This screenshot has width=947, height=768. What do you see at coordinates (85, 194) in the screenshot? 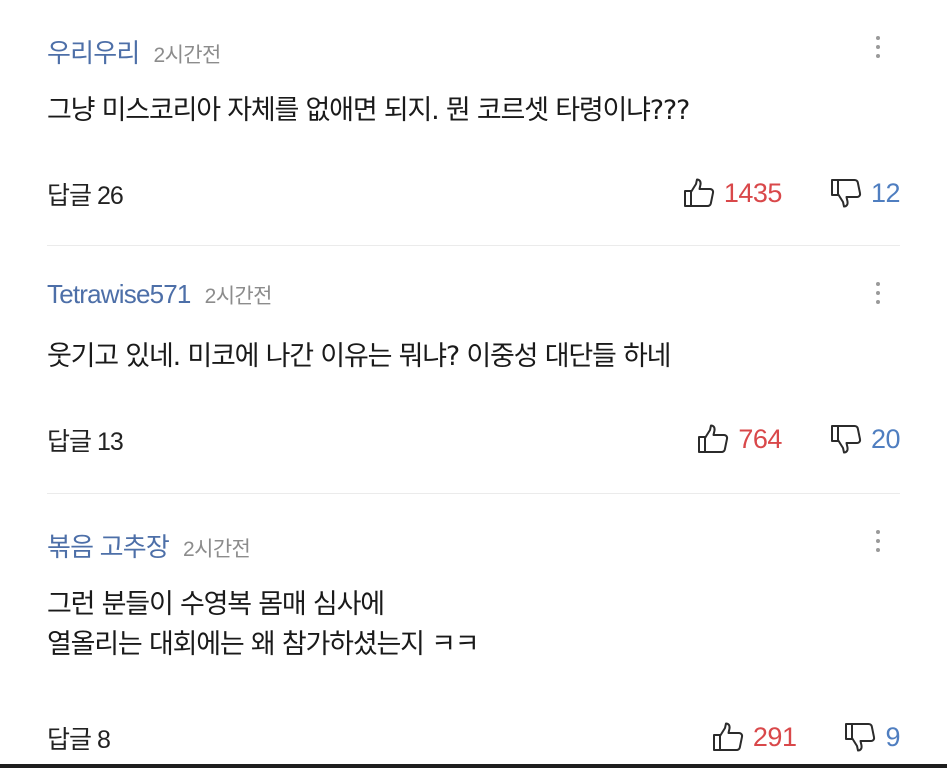
I see `reply-button: 답글 26` at bounding box center [85, 194].